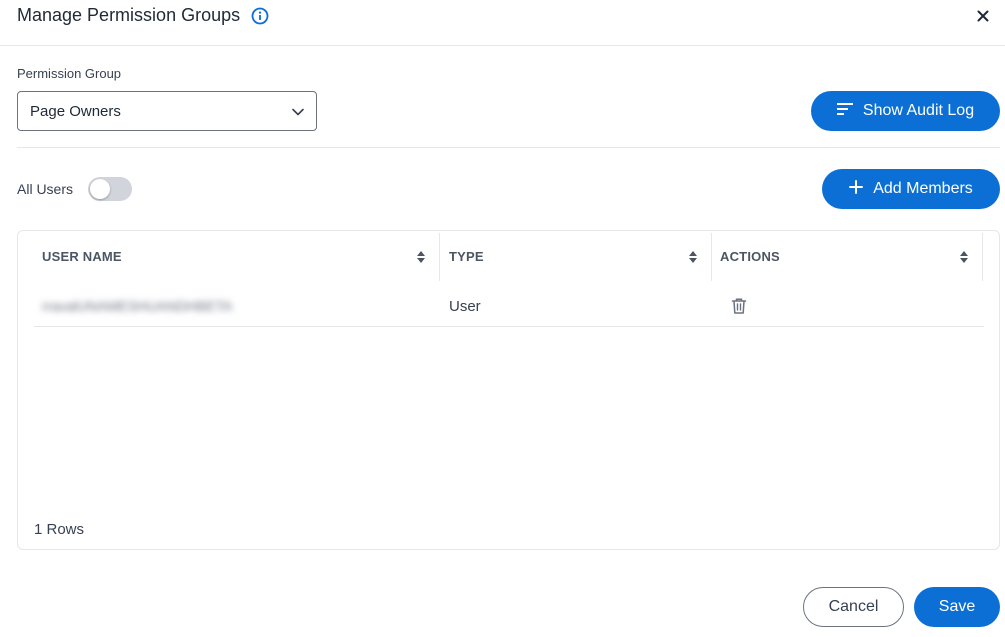 The width and height of the screenshot is (1005, 637). Describe the element at coordinates (739, 306) in the screenshot. I see `trash-icon` at that location.